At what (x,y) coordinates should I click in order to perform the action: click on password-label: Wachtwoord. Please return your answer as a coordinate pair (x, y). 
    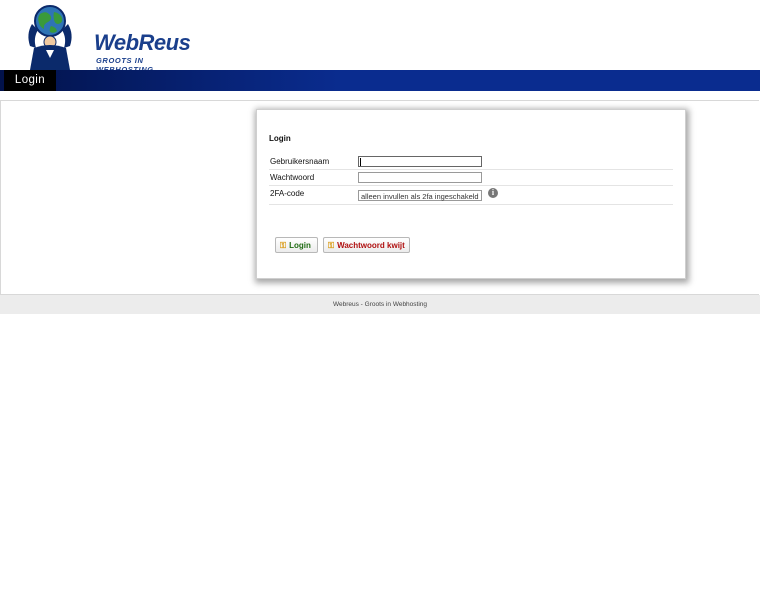
    Looking at the image, I should click on (292, 177).